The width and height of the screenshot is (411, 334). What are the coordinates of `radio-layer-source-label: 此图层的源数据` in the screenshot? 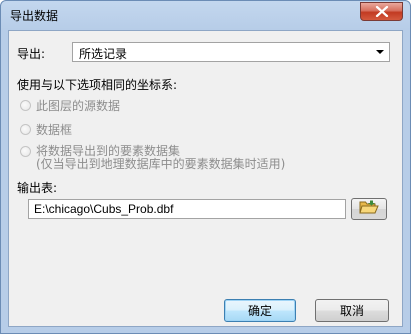 It's located at (78, 106).